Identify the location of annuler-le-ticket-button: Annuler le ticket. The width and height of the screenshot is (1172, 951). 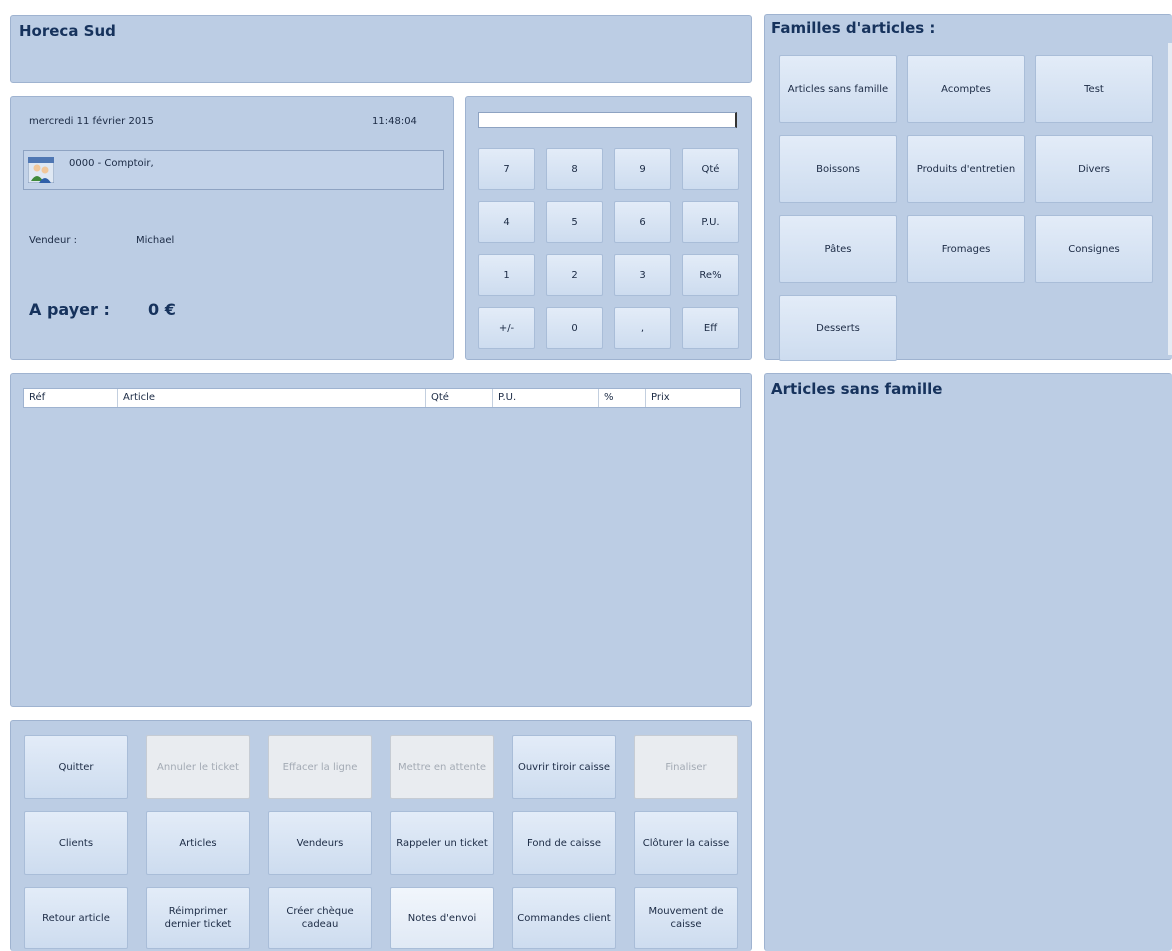
(198, 767).